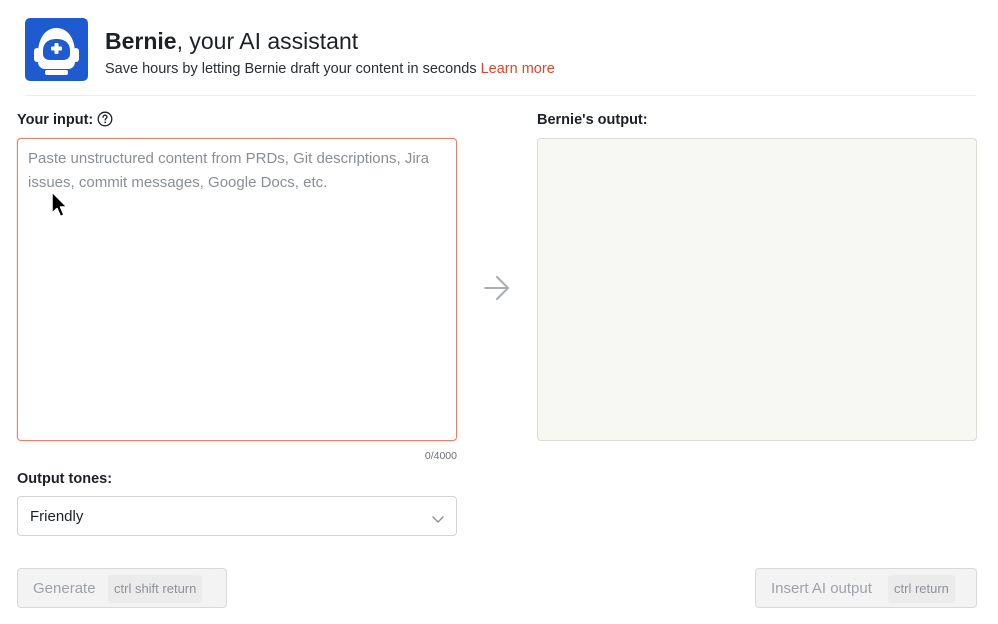 The image size is (998, 624). Describe the element at coordinates (57, 516) in the screenshot. I see `tone-selected-value: Friendly` at that location.